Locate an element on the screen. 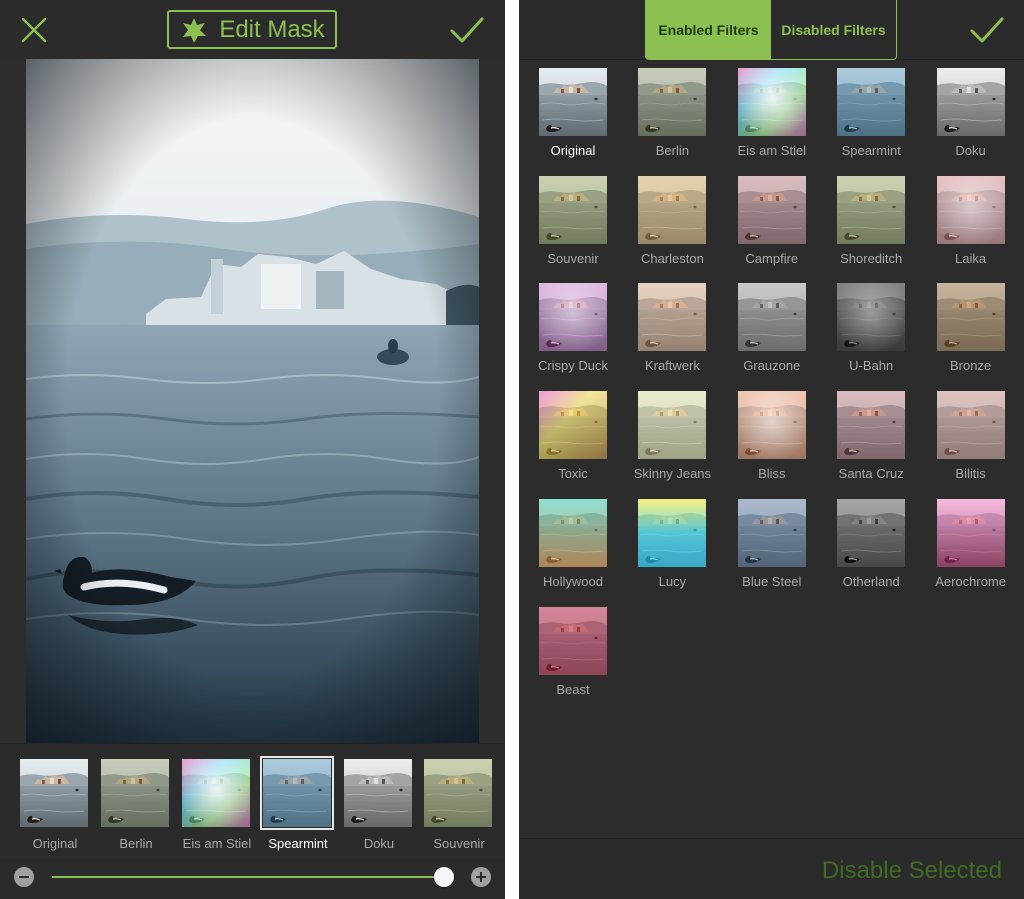 Image resolution: width=1024 pixels, height=899 pixels. filter-item-shoreditch: Shoreditch is located at coordinates (871, 219).